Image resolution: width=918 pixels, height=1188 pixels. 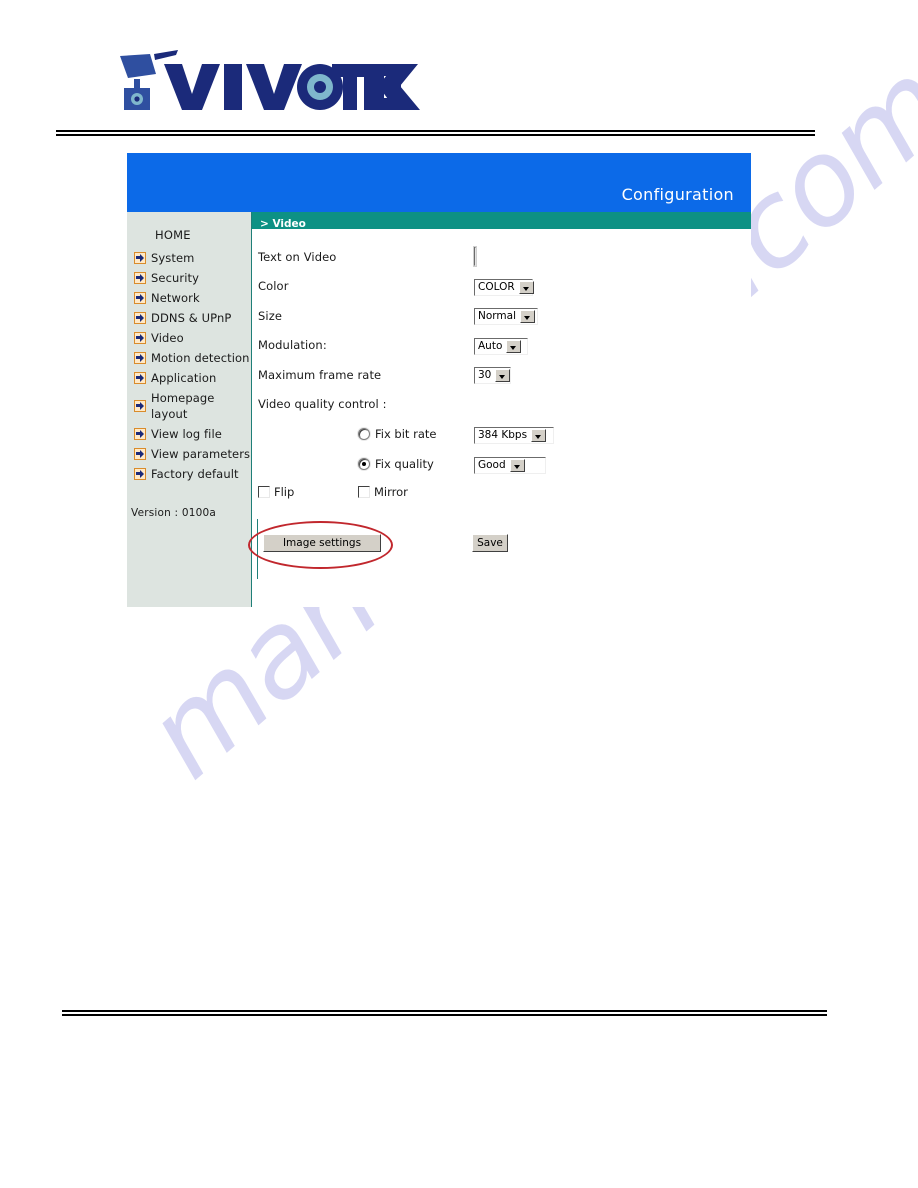 I want to click on sidebar-item-video: Video, so click(x=189, y=338).